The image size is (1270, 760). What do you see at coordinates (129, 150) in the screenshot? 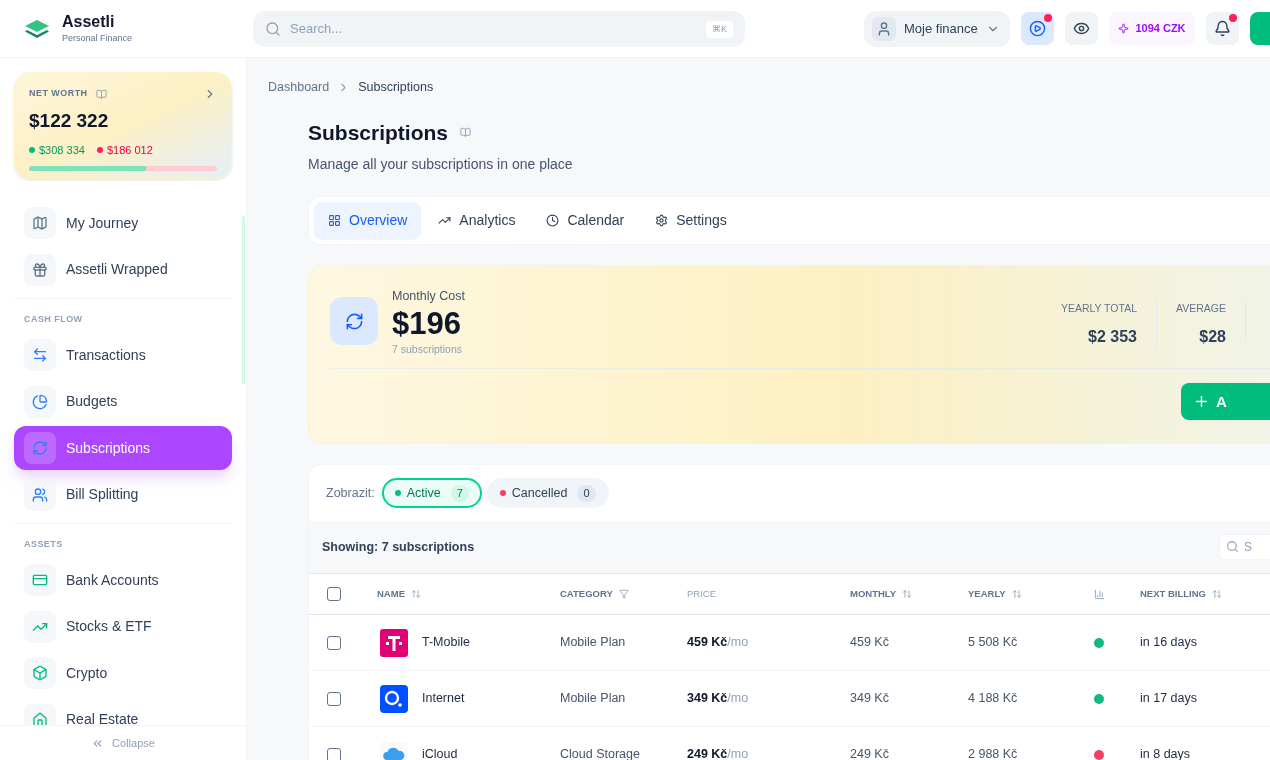
I see `liabilities-value: $186 012` at bounding box center [129, 150].